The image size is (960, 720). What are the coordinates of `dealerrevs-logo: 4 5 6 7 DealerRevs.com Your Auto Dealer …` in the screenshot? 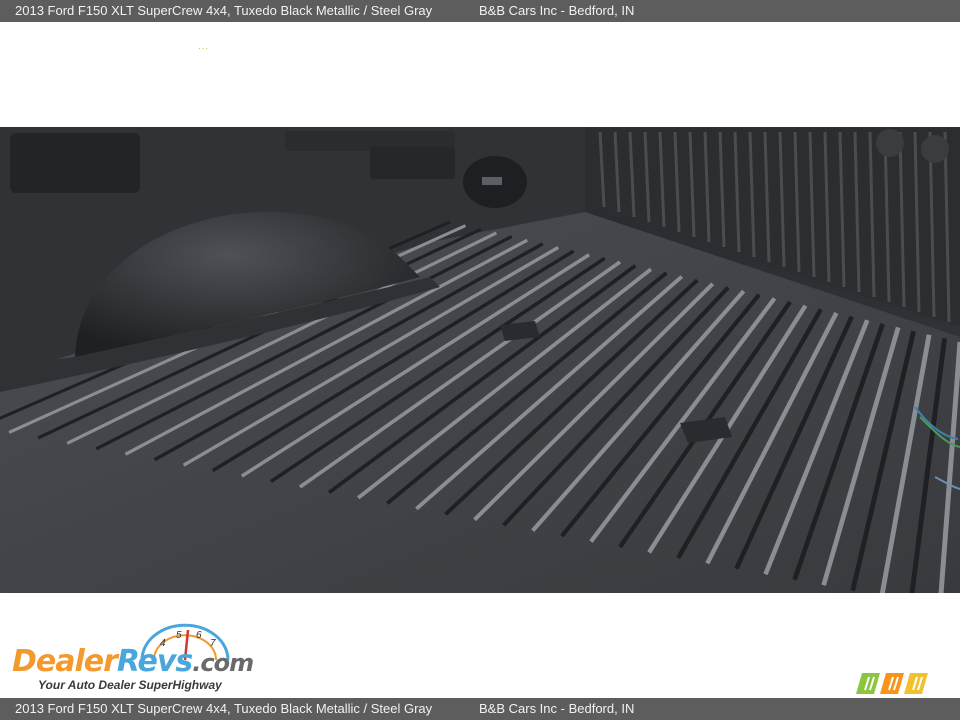 It's located at (140, 658).